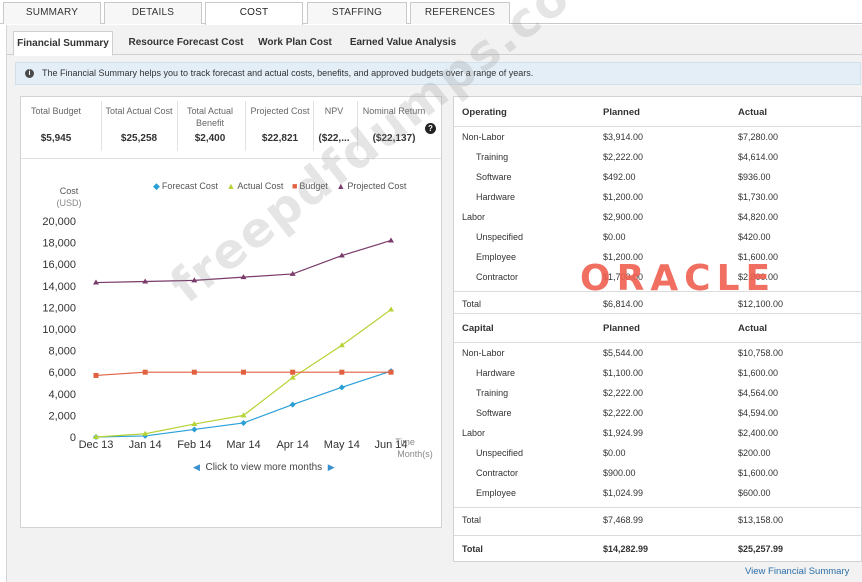 The image size is (862, 582). What do you see at coordinates (497, 277) in the screenshot?
I see `row-label: Contractor` at bounding box center [497, 277].